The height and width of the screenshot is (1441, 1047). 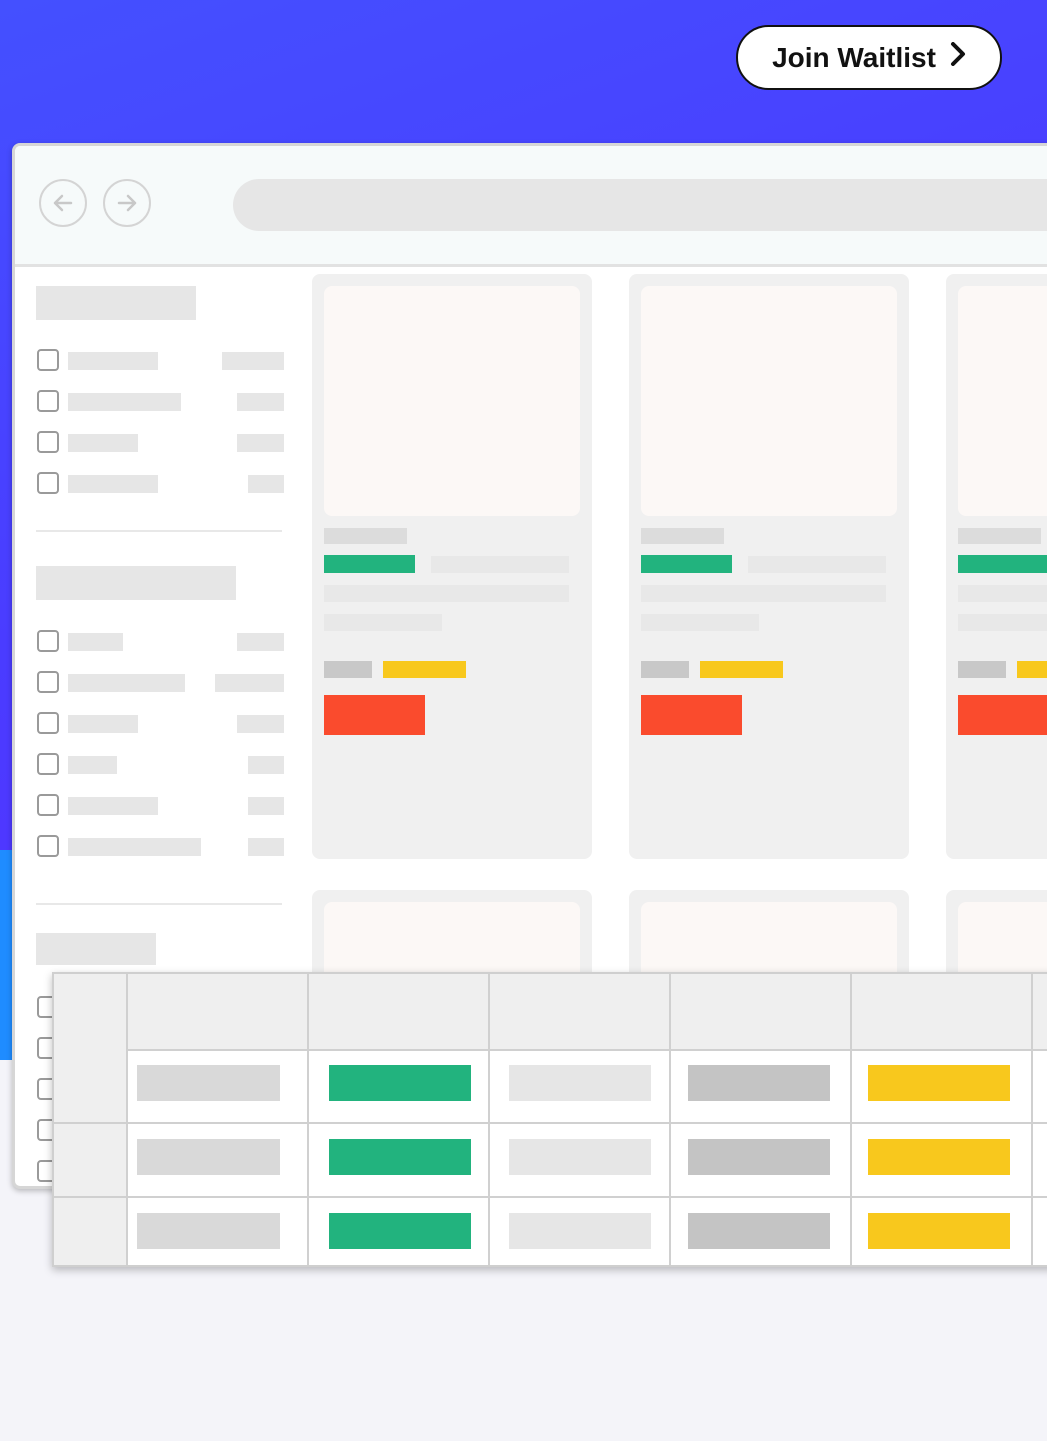 I want to click on browser-toolbar, so click(x=531, y=206).